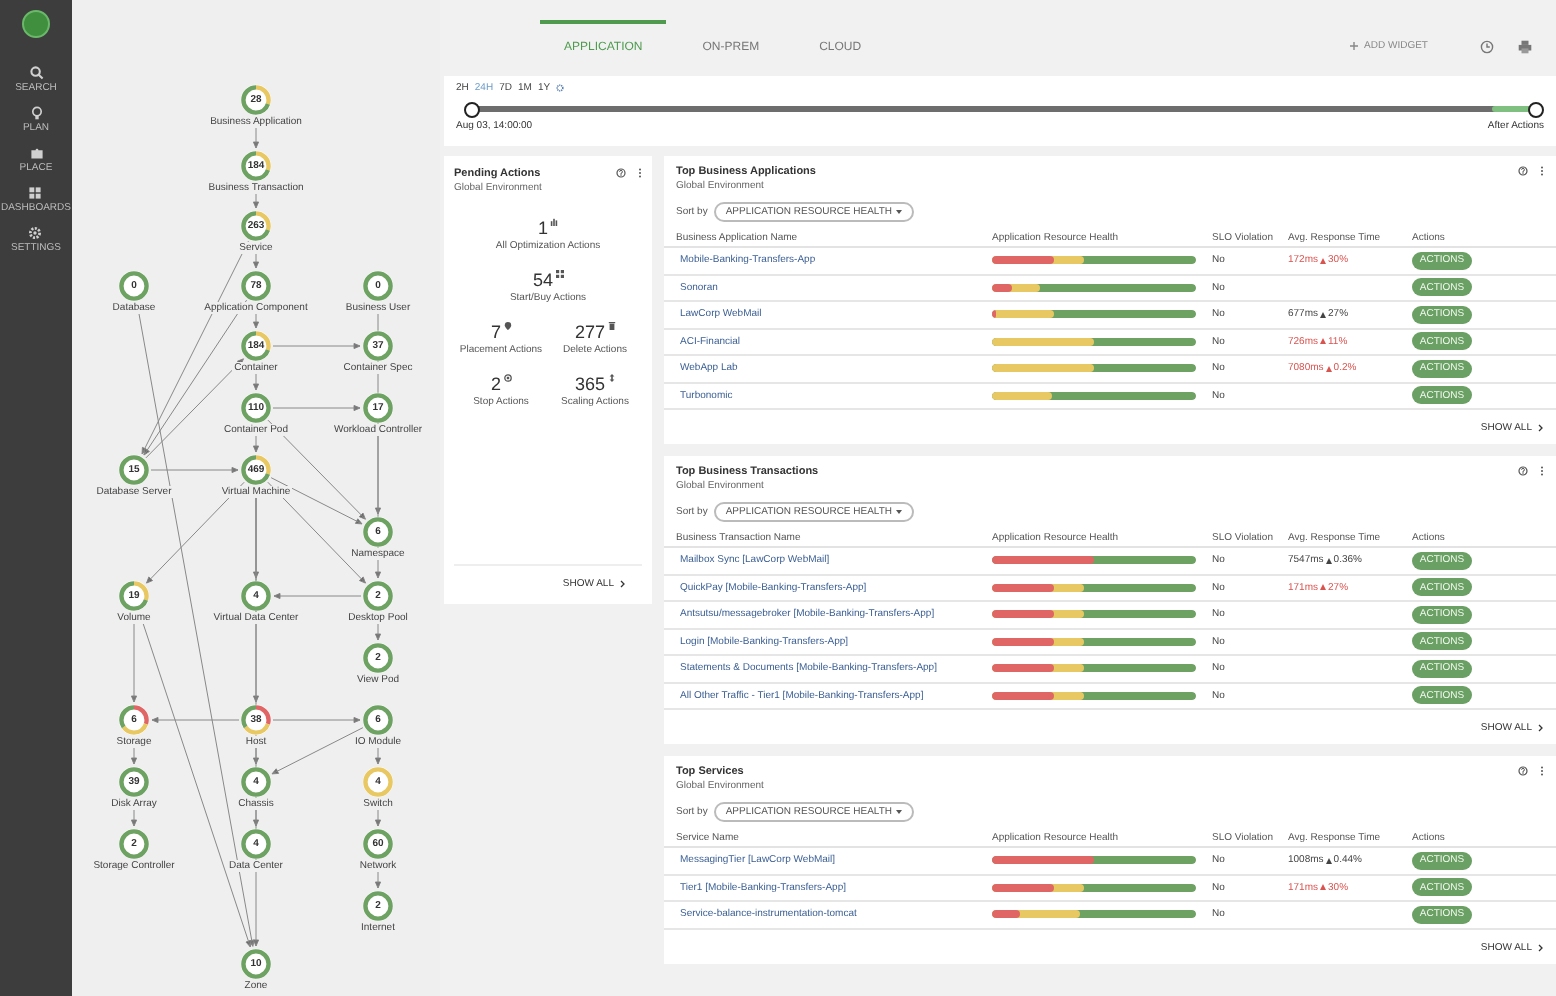 This screenshot has width=1556, height=996. What do you see at coordinates (554, 222) in the screenshot?
I see `bars-icon` at bounding box center [554, 222].